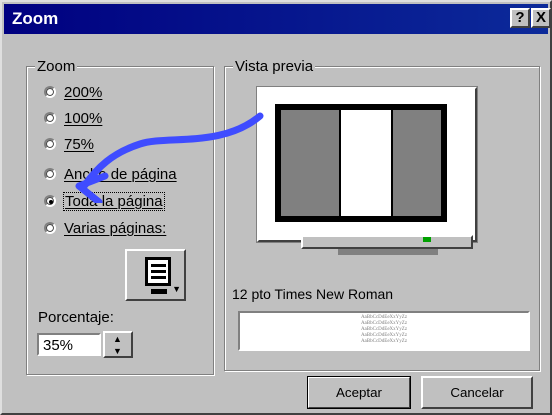 The height and width of the screenshot is (415, 552). What do you see at coordinates (176, 289) in the screenshot?
I see `dropdown-arrow-icon: ▼` at bounding box center [176, 289].